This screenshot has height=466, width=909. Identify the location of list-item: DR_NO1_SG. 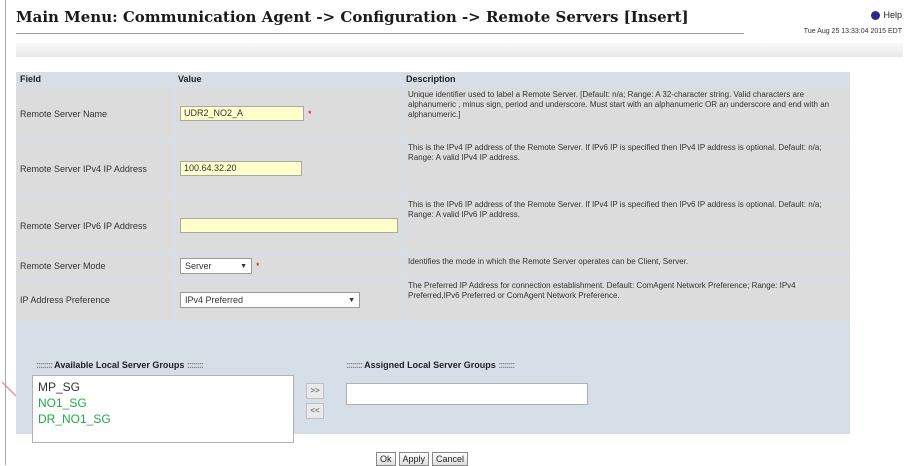
(163, 419).